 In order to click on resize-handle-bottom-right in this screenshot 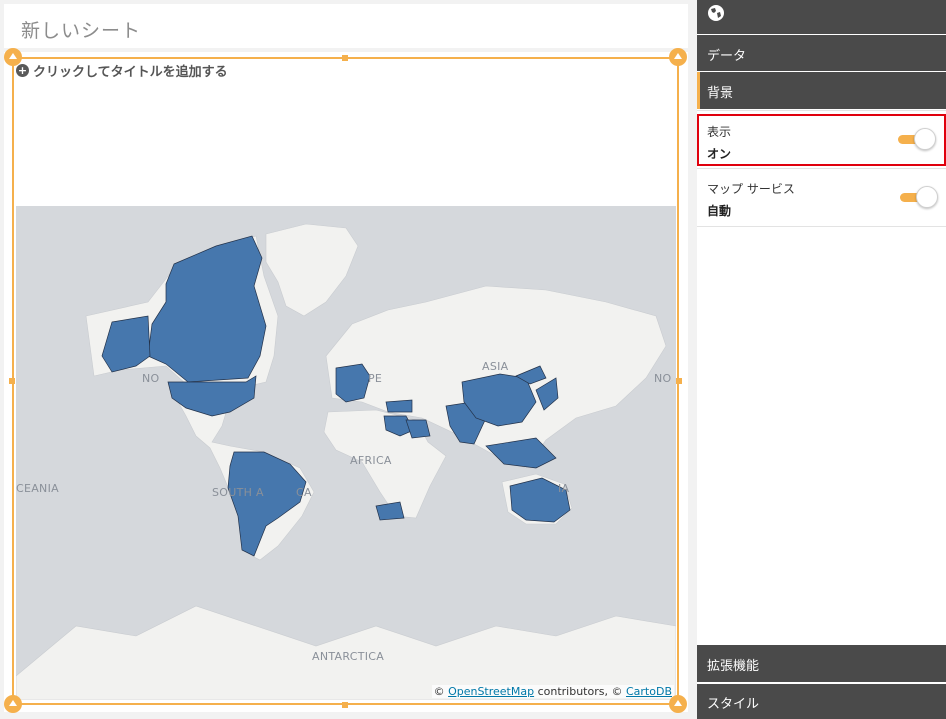, I will do `click(678, 704)`.